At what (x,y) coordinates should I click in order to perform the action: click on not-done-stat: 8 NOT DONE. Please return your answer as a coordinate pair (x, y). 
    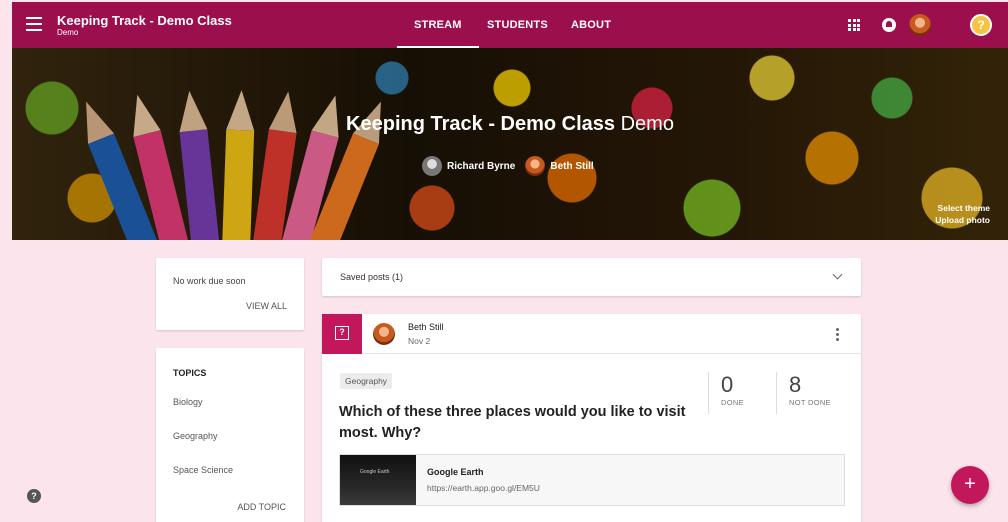
    Looking at the image, I should click on (803, 393).